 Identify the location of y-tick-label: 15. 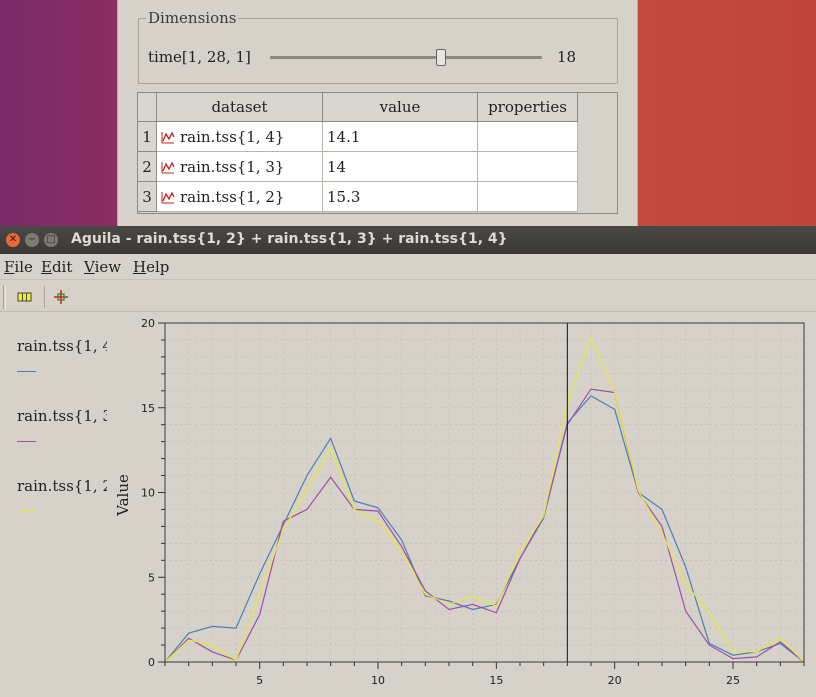
(148, 408).